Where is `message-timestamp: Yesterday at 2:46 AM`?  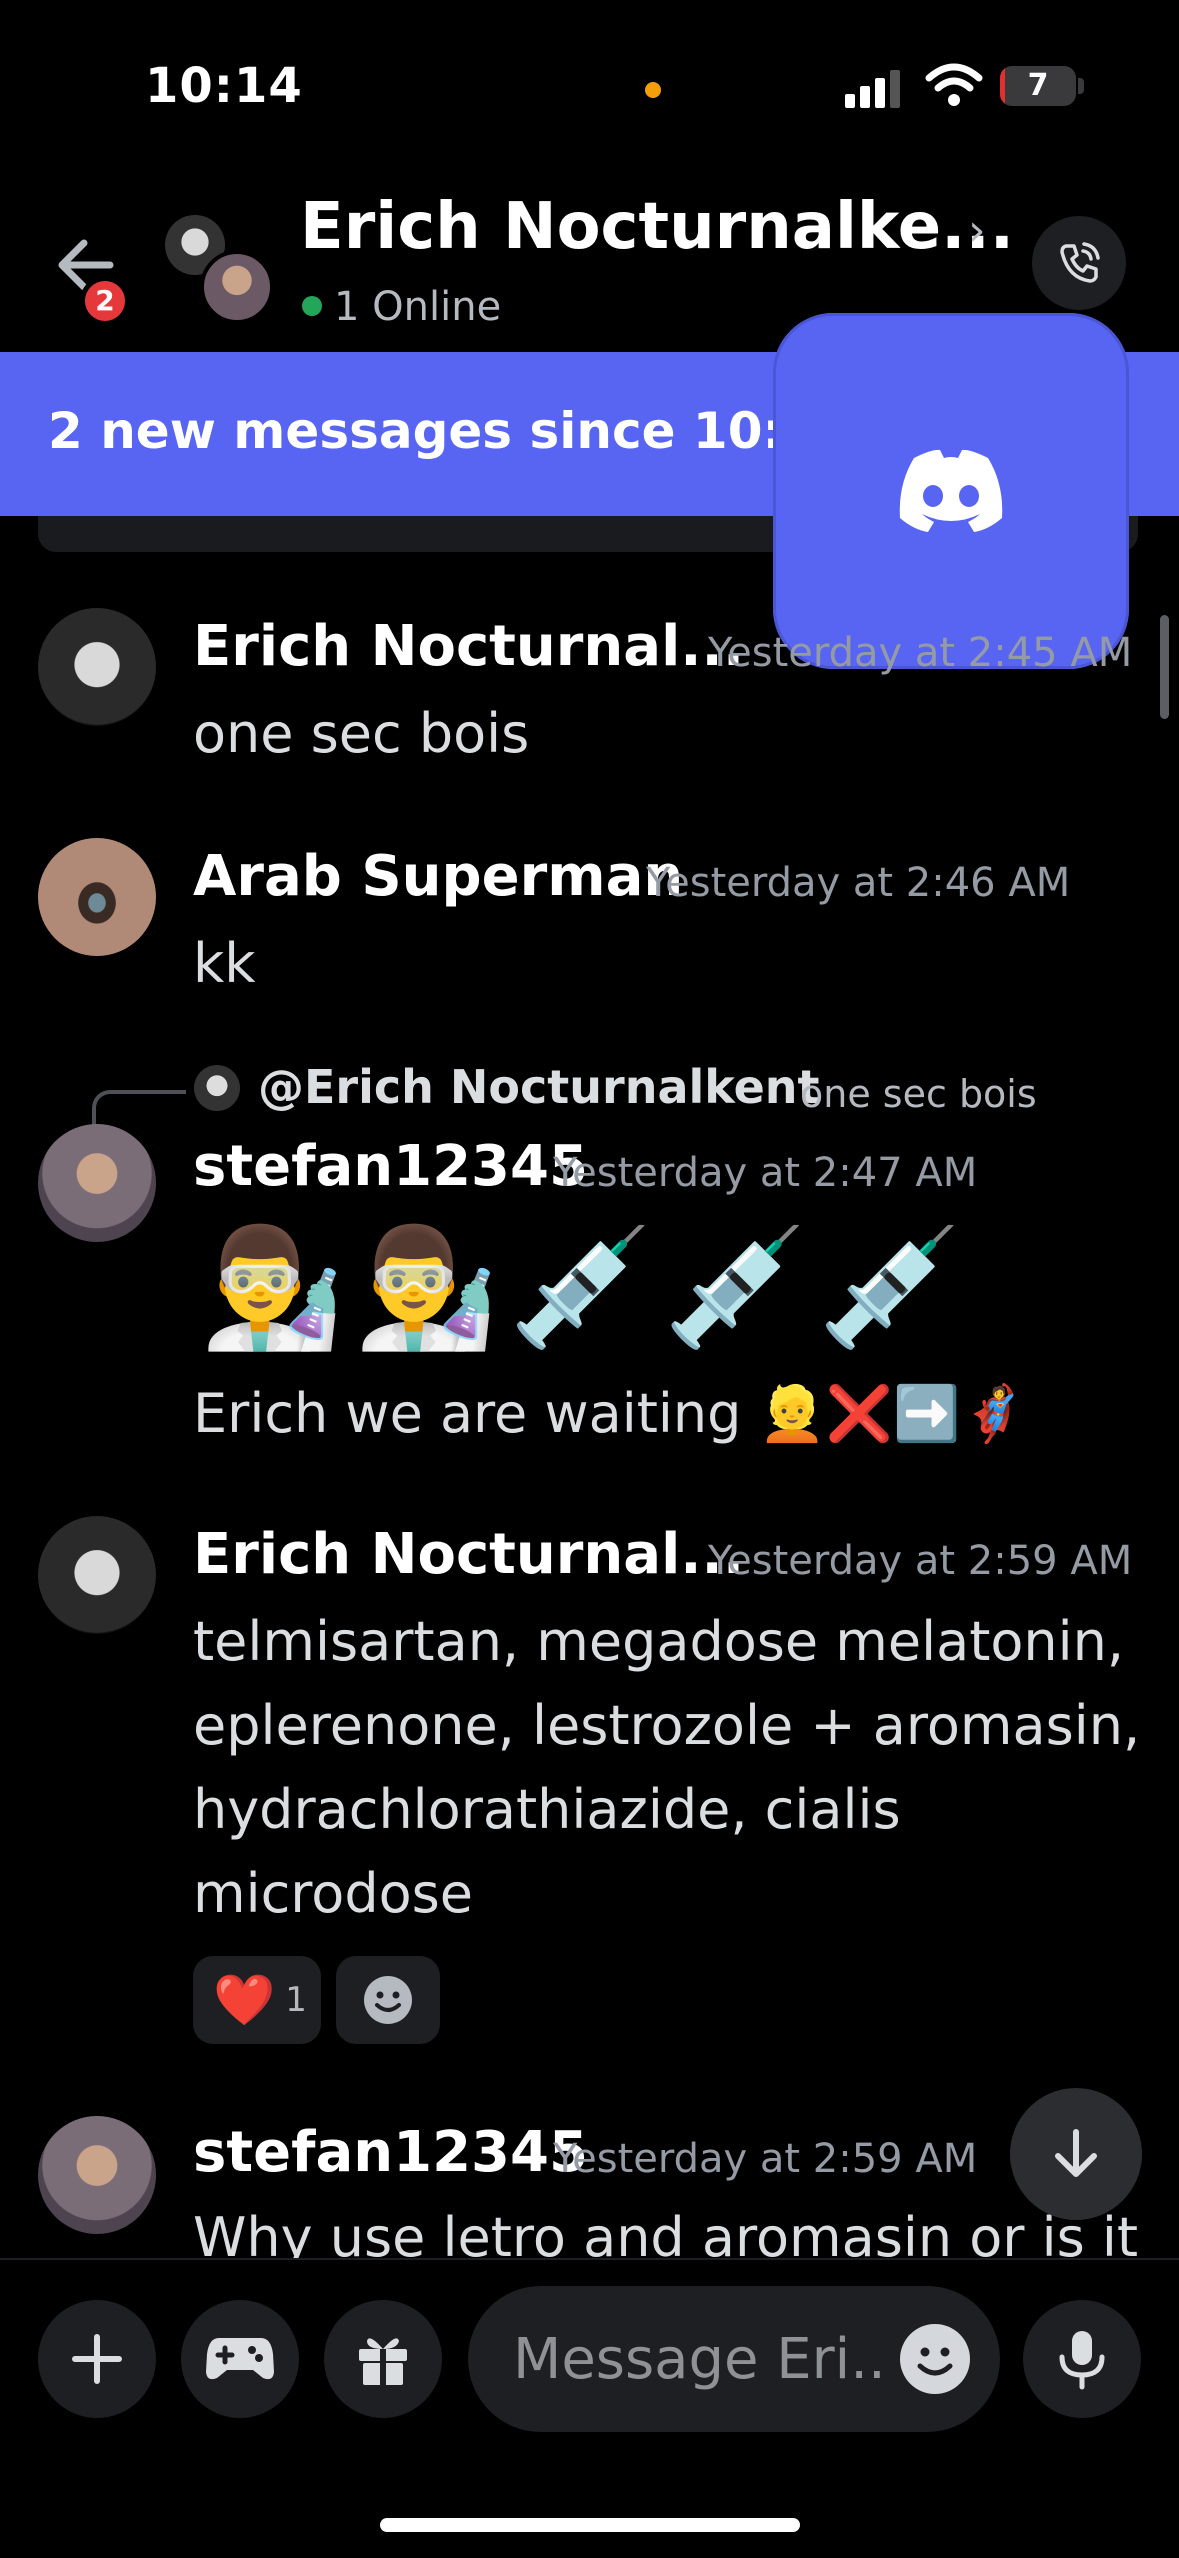
message-timestamp: Yesterday at 2:46 AM is located at coordinates (858, 883).